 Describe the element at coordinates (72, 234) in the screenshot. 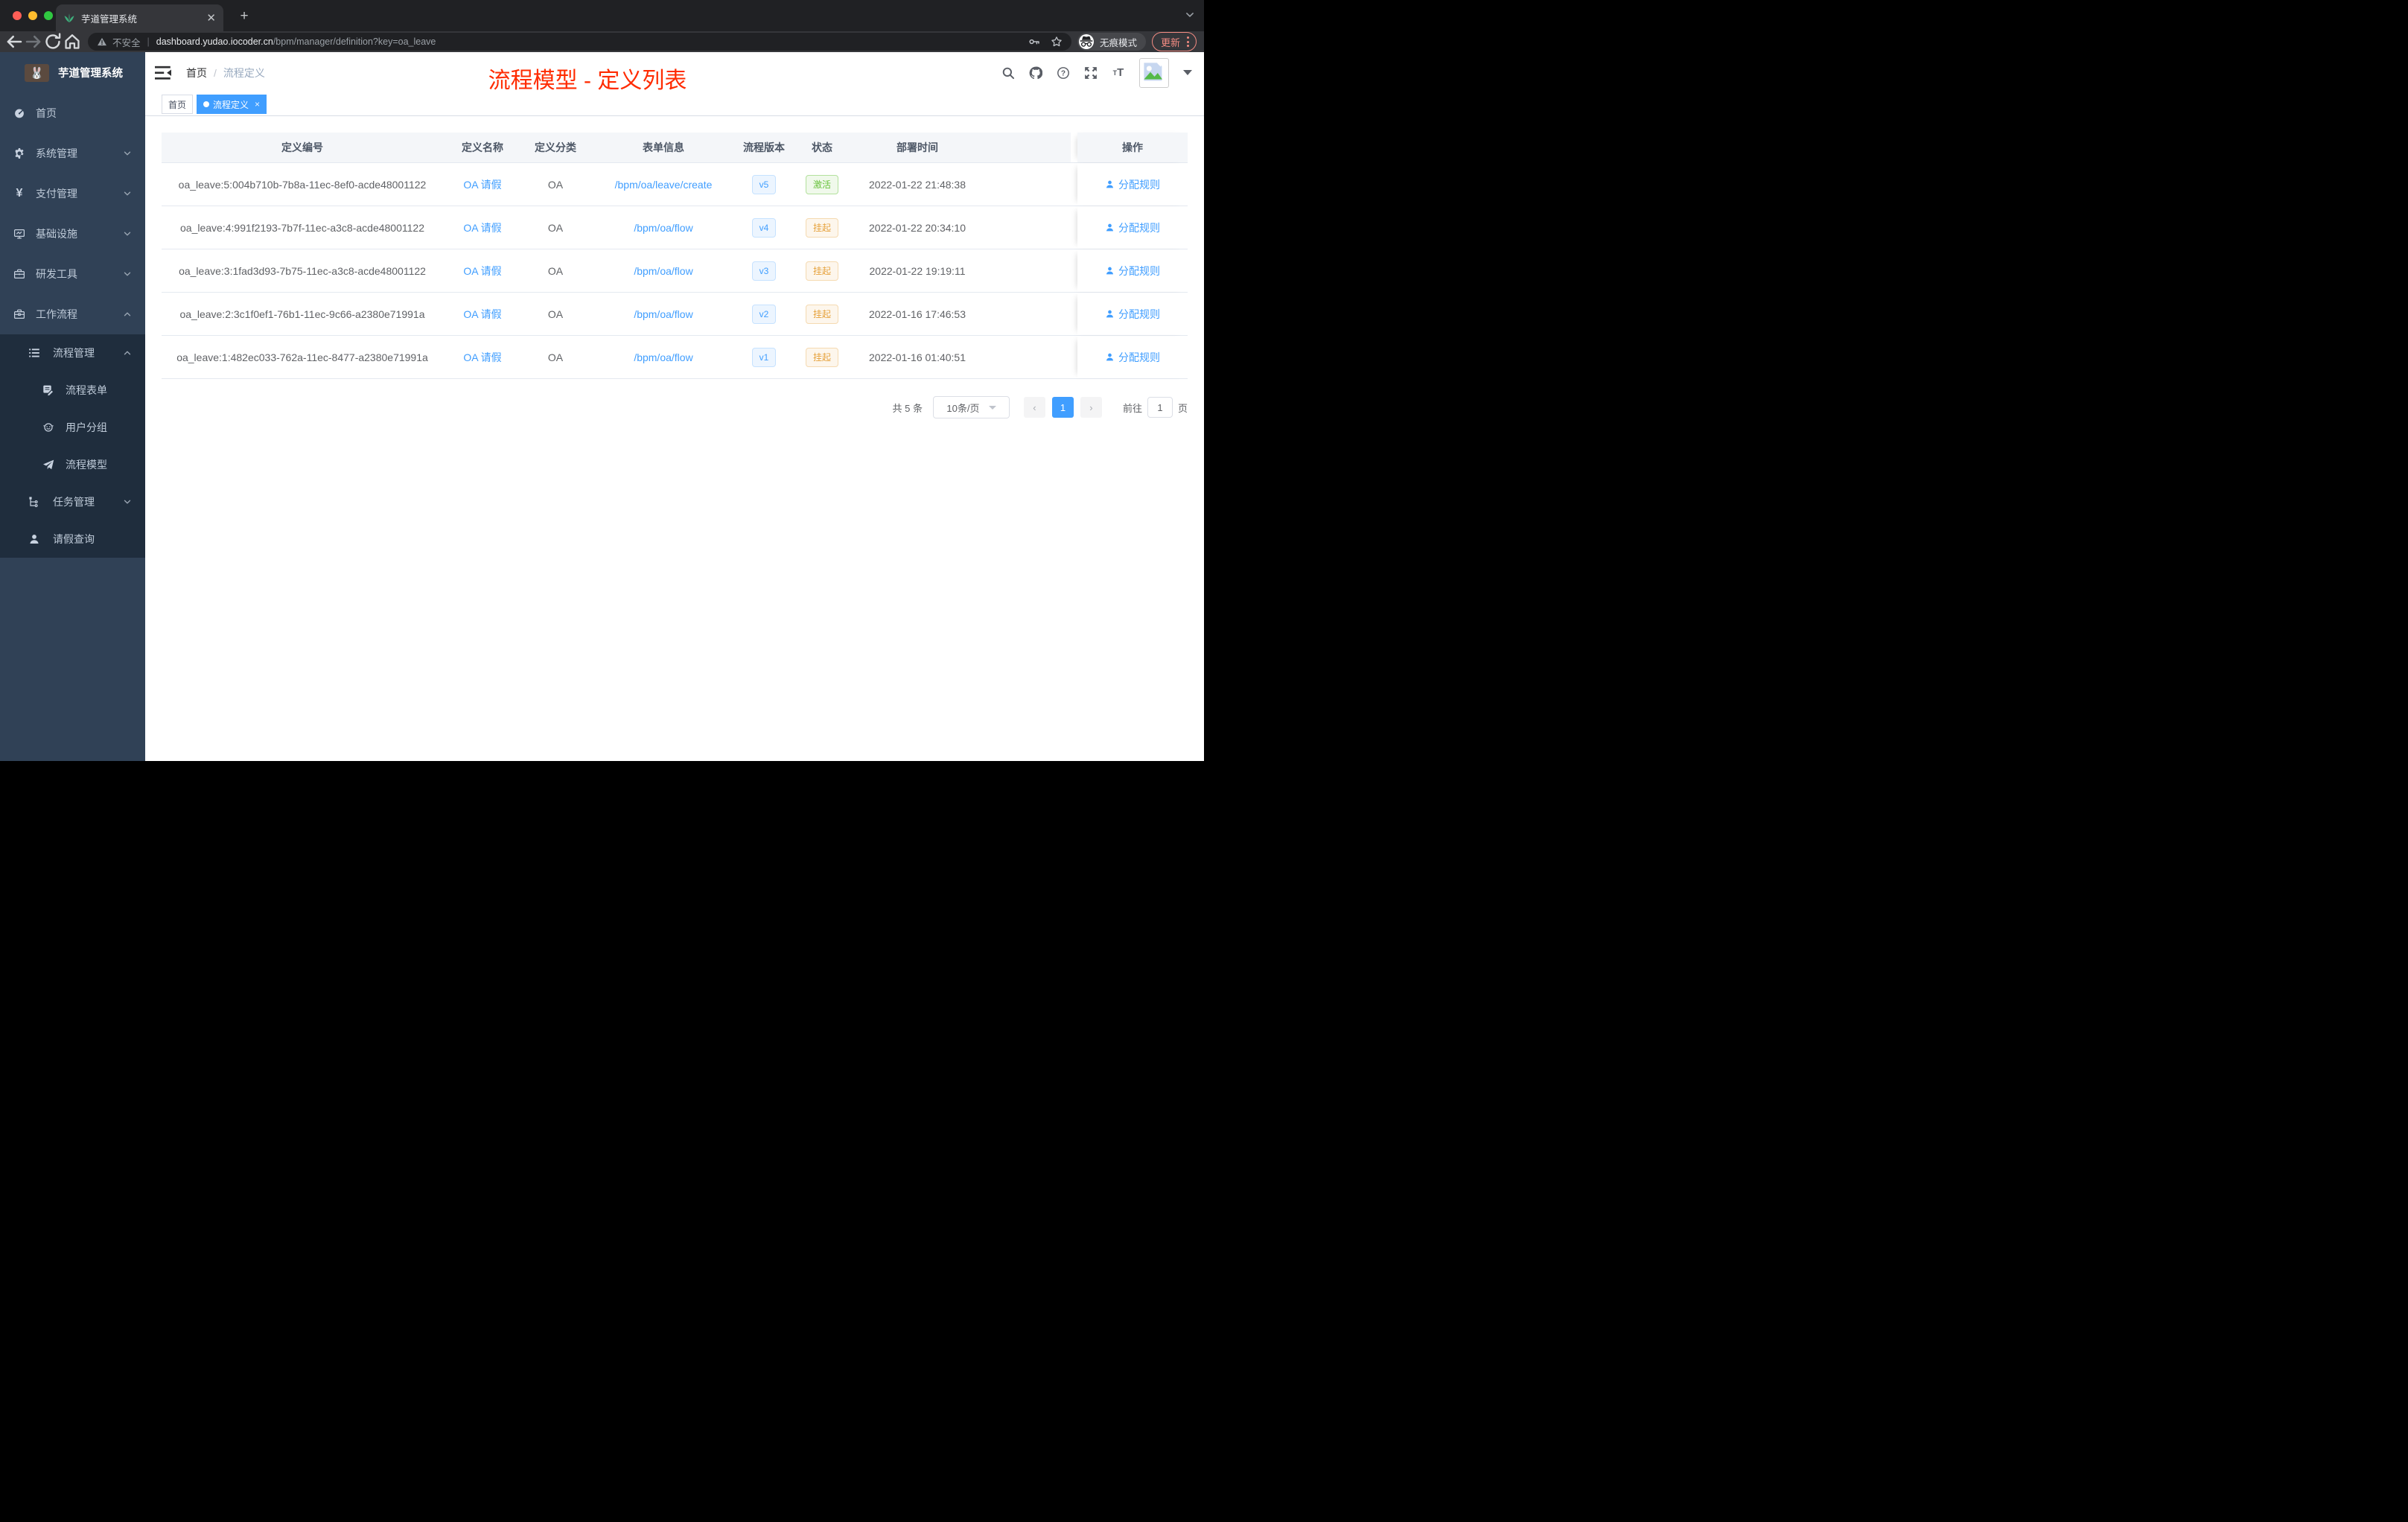

I see `sidebar-item-基础设施: 基础设施` at that location.